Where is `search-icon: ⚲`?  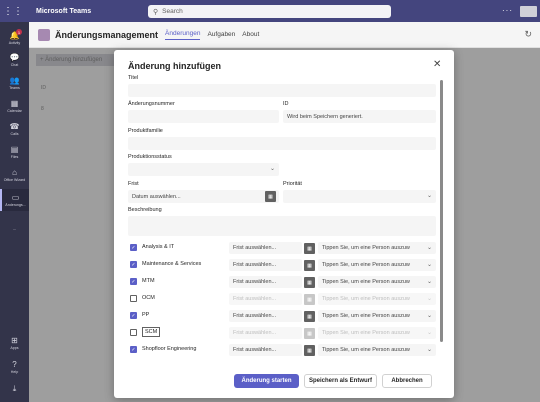 search-icon: ⚲ is located at coordinates (156, 12).